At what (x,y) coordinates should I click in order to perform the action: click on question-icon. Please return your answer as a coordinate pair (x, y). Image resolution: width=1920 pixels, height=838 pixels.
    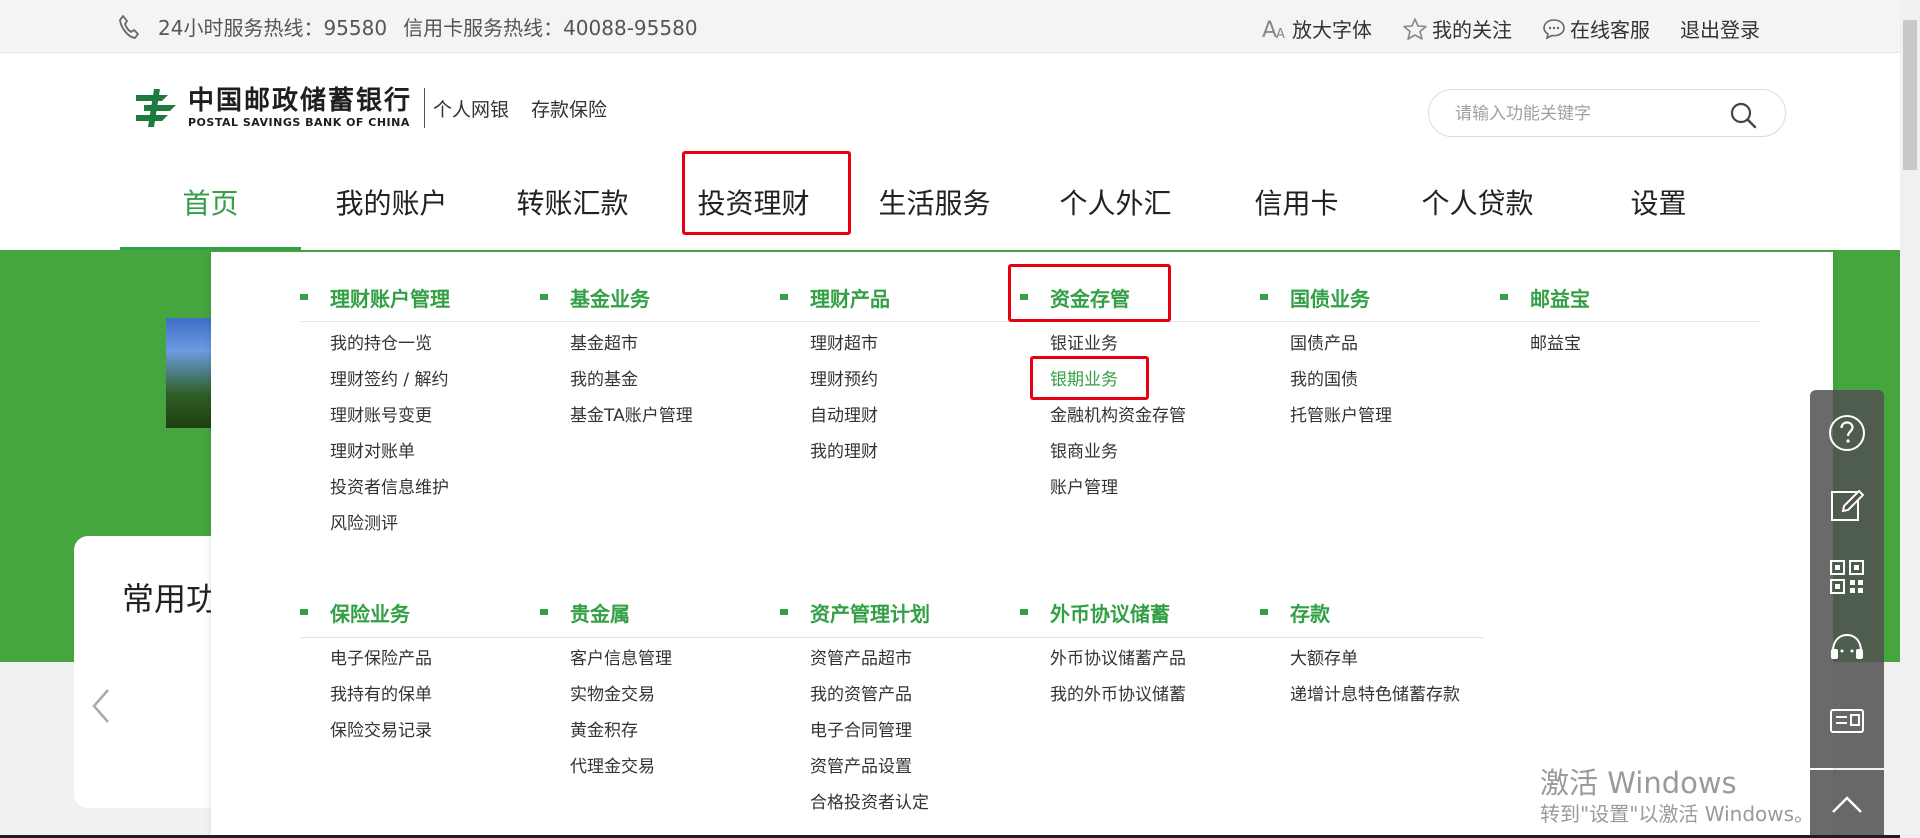
    Looking at the image, I should click on (1847, 433).